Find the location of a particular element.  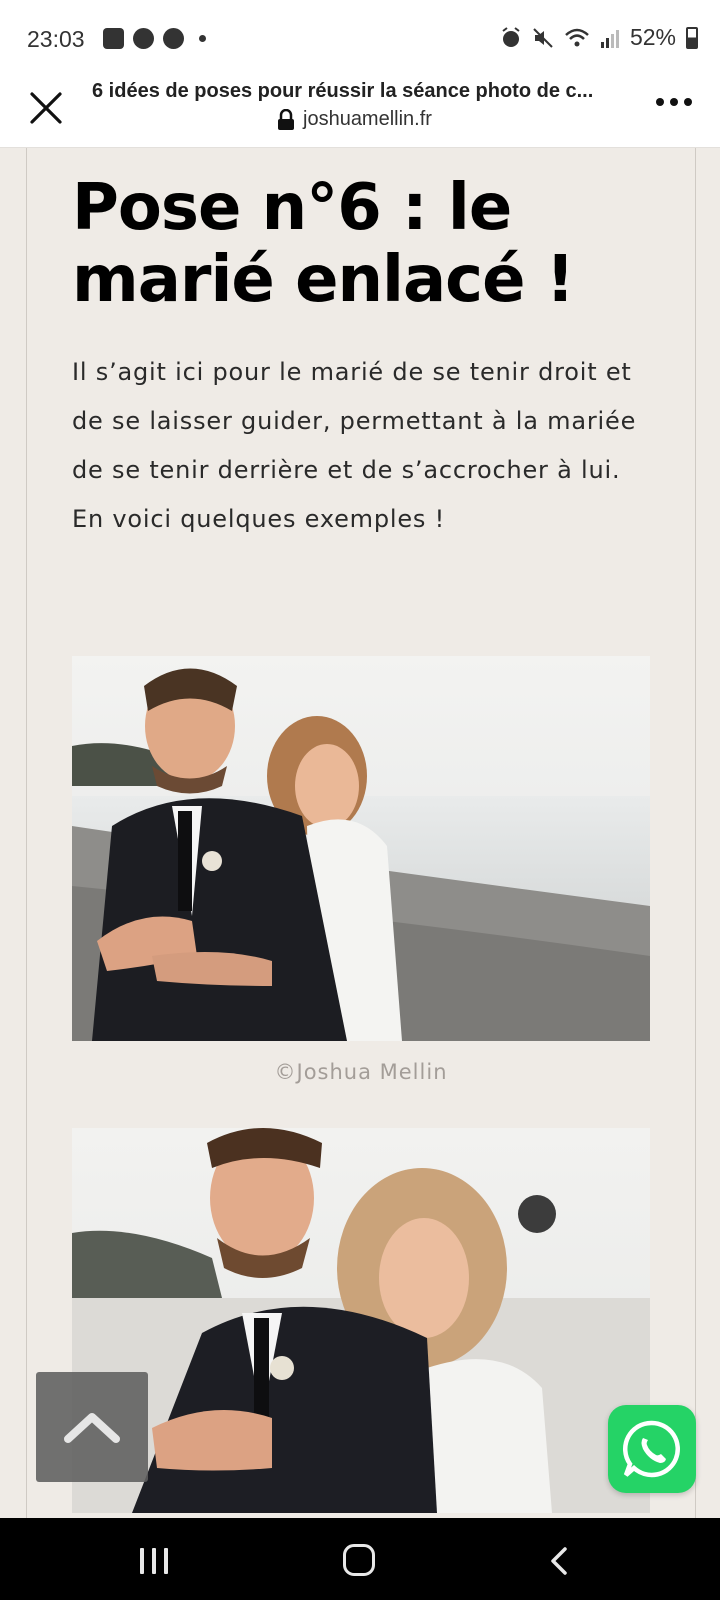

notification-dot-icon is located at coordinates (202, 38).